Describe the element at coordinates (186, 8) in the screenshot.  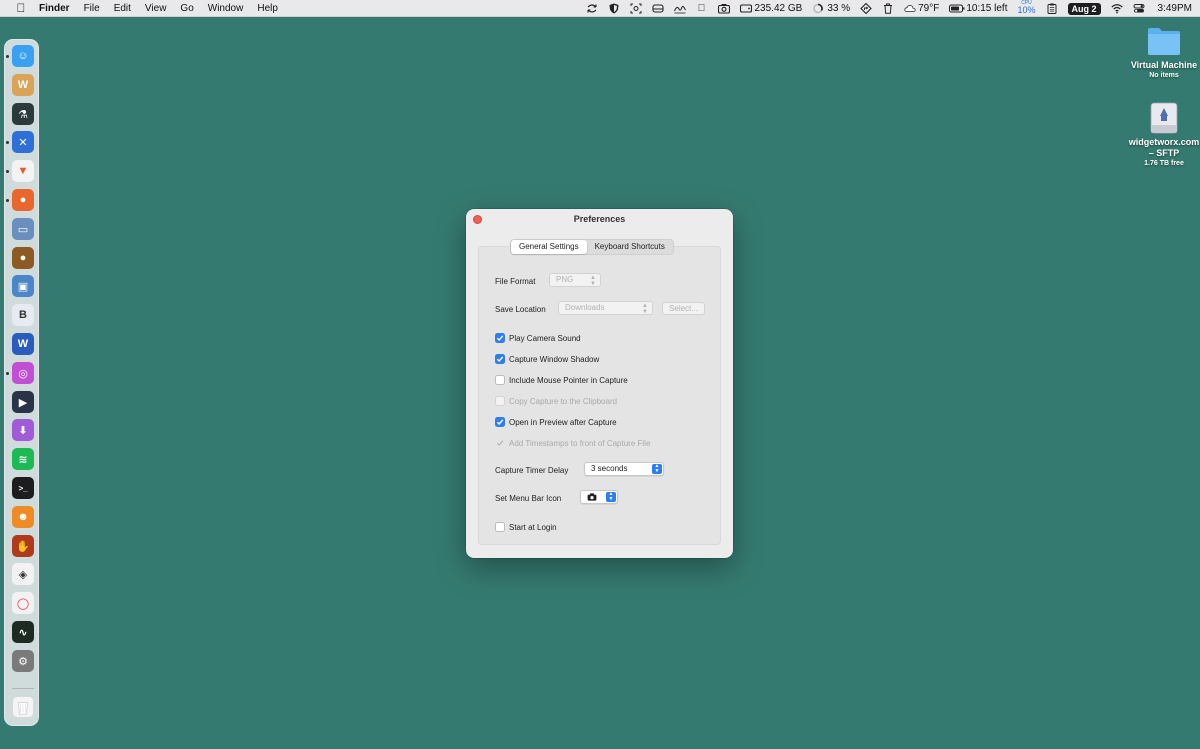
I see `menu-go: Go` at that location.